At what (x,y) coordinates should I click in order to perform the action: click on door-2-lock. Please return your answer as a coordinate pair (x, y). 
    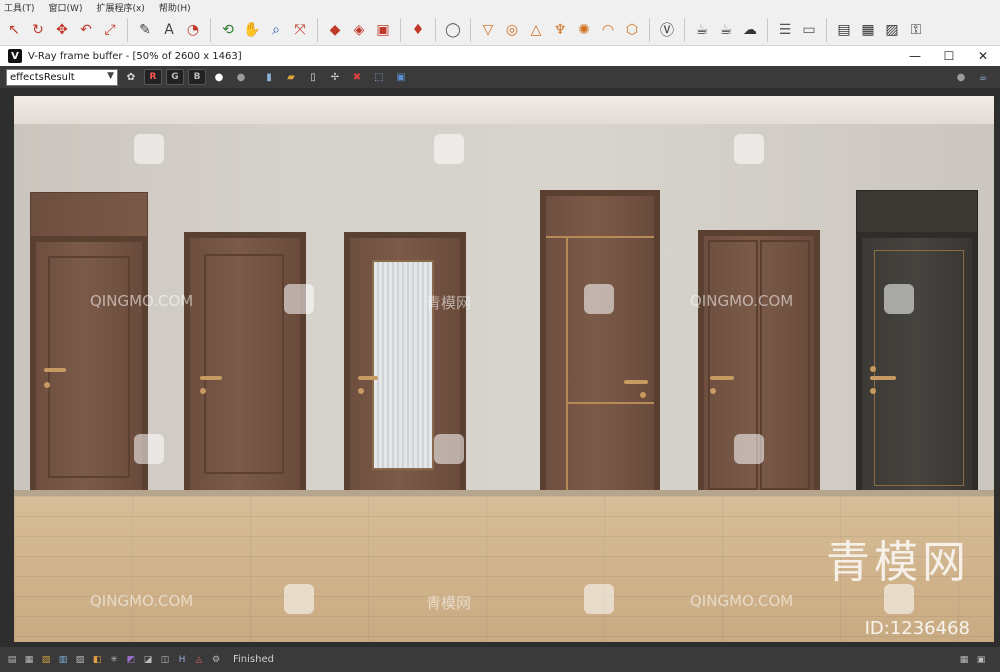
    Looking at the image, I should click on (203, 391).